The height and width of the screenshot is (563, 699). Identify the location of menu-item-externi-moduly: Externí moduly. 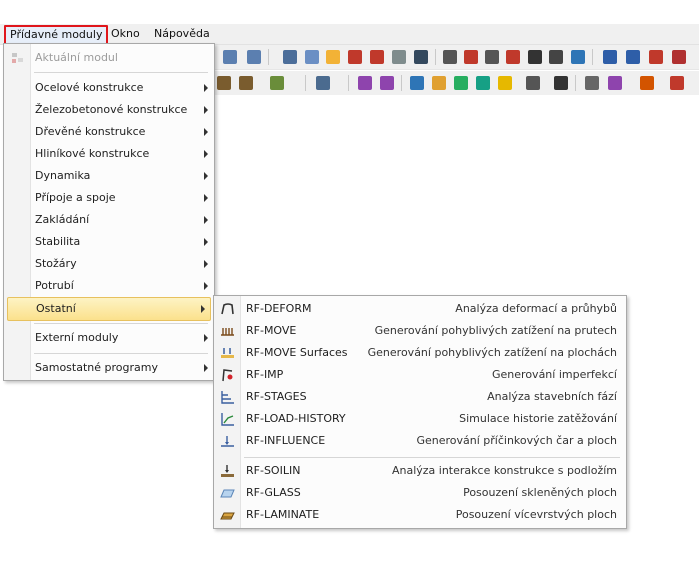
(109, 338).